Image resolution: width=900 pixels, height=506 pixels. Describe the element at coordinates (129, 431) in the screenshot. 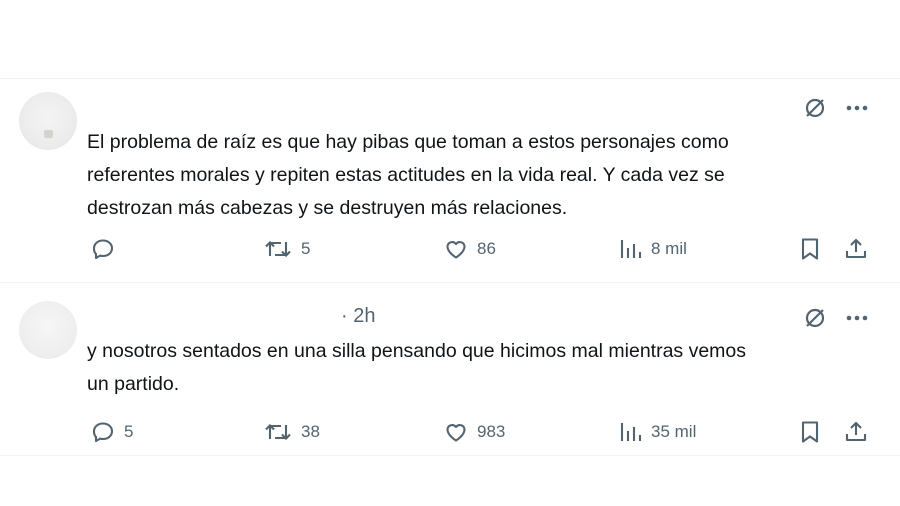

I see `reply-count: 5` at that location.